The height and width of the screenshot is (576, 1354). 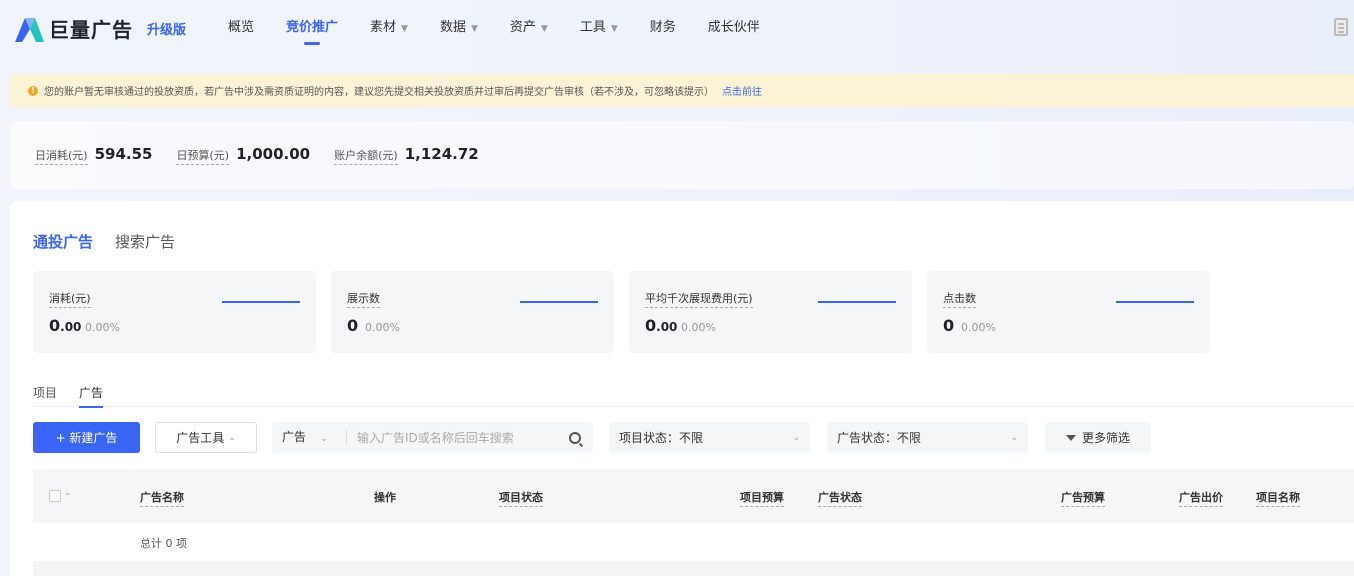 I want to click on total-count: 总计 0 项, so click(x=163, y=543).